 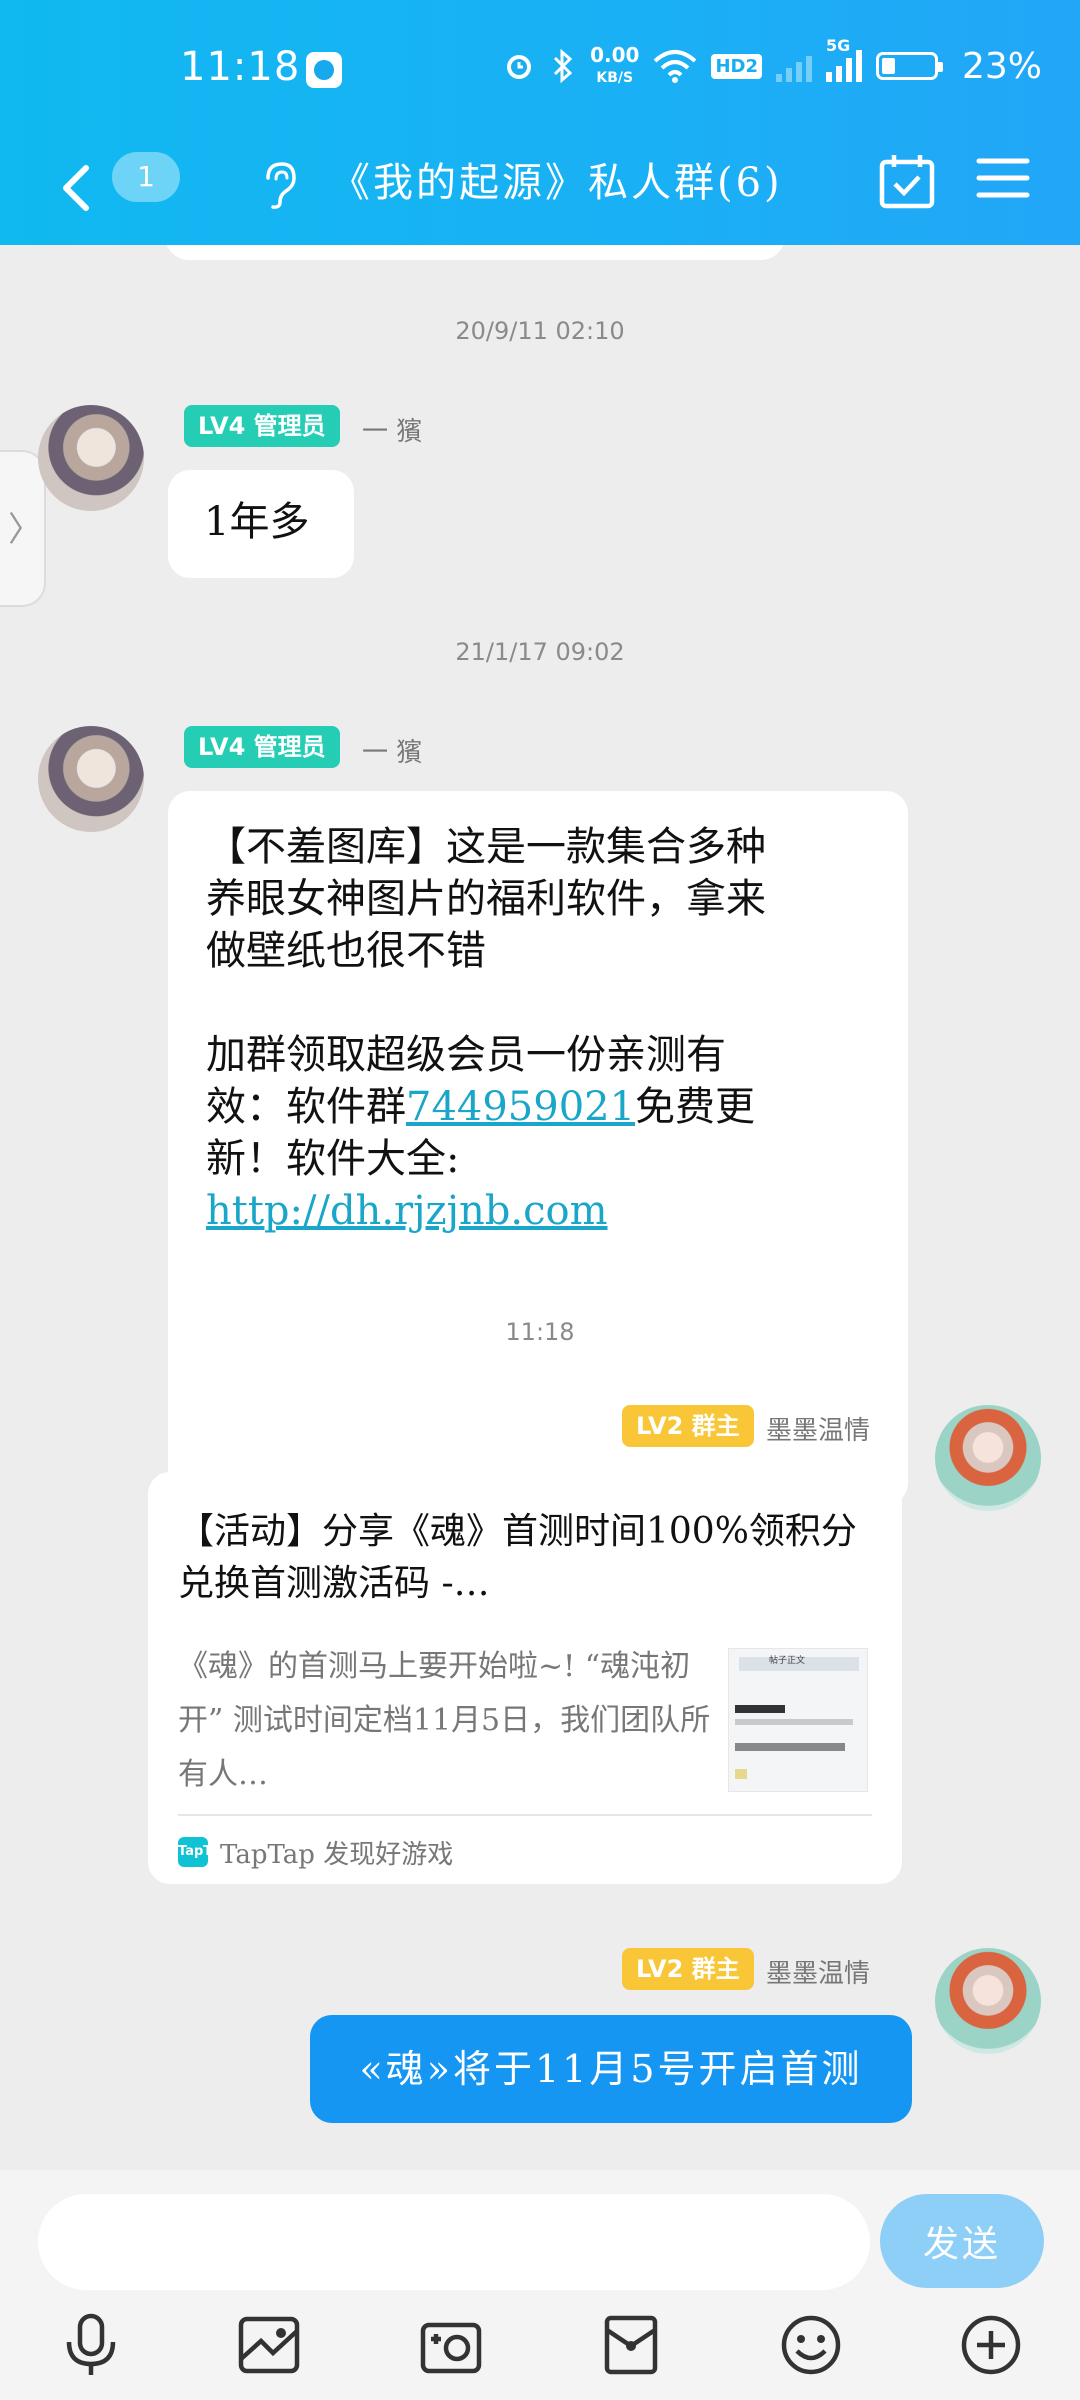 What do you see at coordinates (811, 2345) in the screenshot?
I see `emoji-icon` at bounding box center [811, 2345].